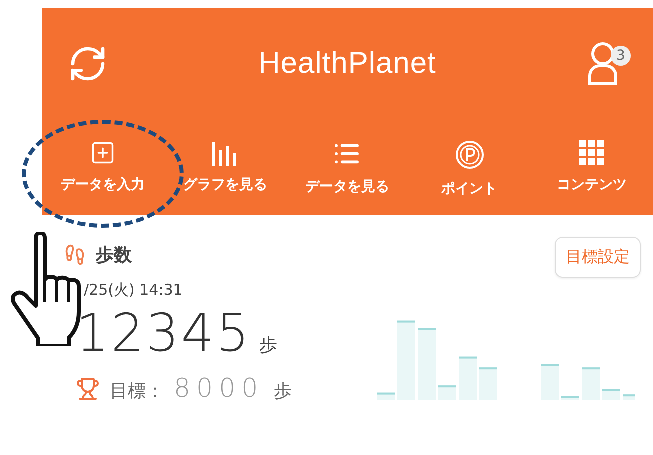 The width and height of the screenshot is (653, 455). I want to click on goal-setting-button: 目標設定, so click(598, 257).